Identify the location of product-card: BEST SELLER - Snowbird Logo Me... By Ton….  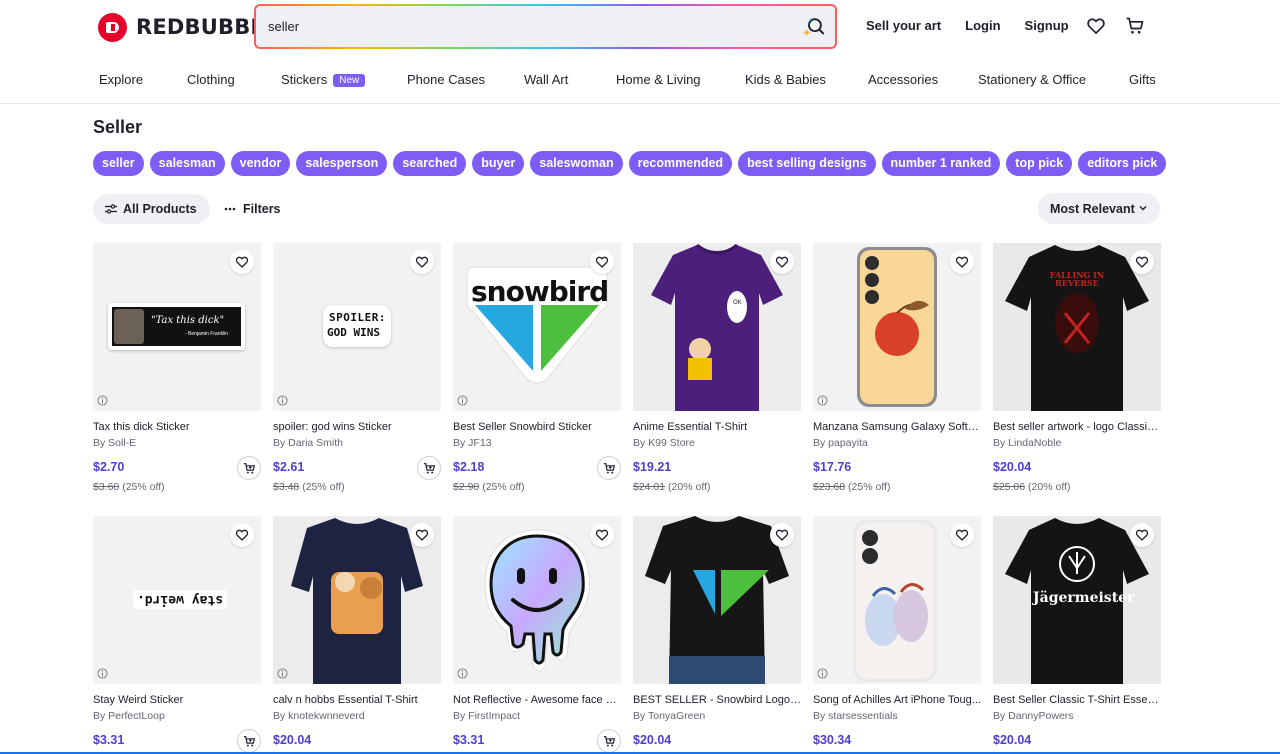
(717, 631).